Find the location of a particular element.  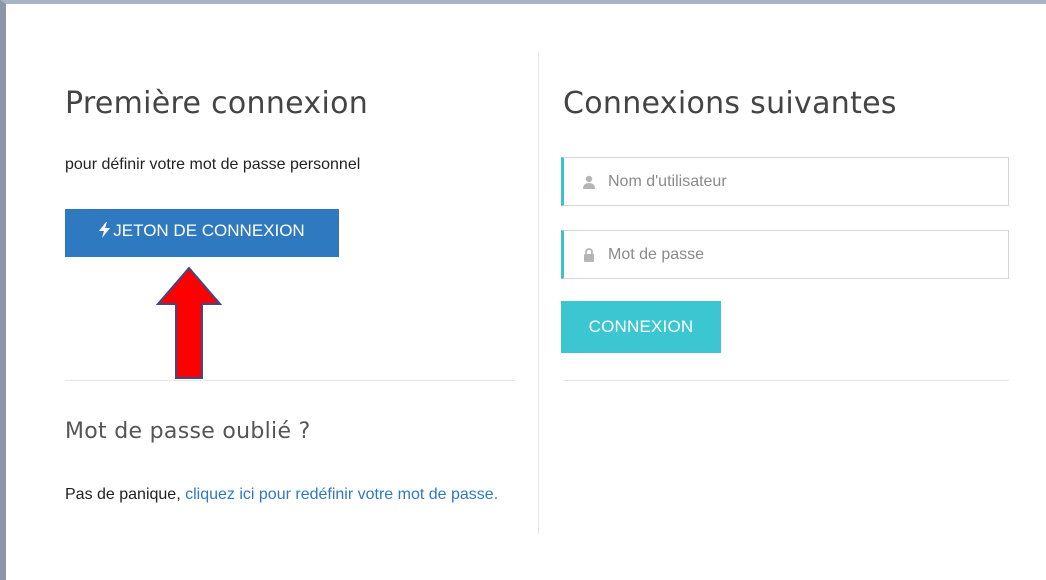

user-icon is located at coordinates (589, 182).